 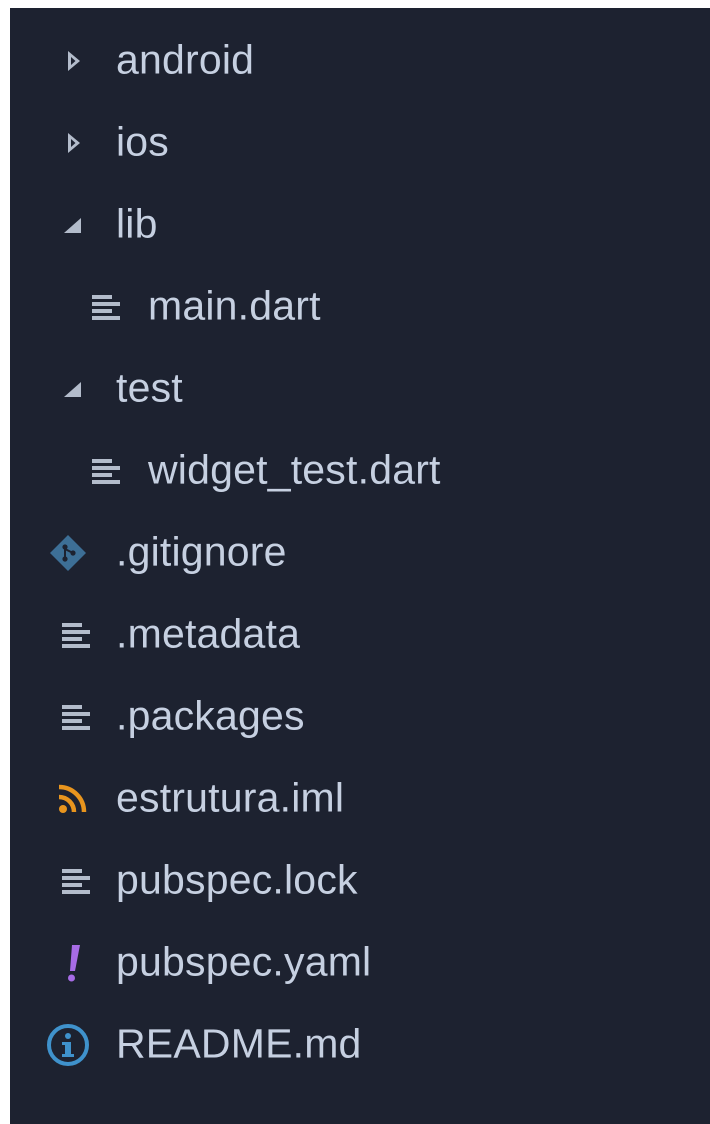 I want to click on file-estrutura-iml-label: estrutura.iml, so click(x=230, y=797).